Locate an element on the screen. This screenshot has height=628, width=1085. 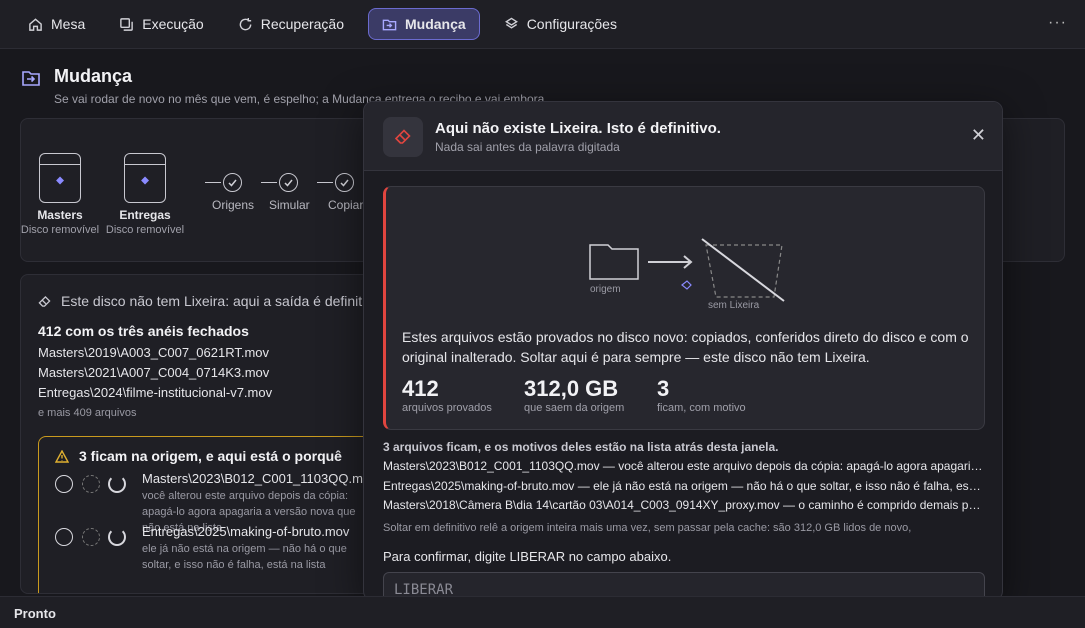
kept-file: Entregas\2025\making-of-bruto.mov is located at coordinates (246, 531).